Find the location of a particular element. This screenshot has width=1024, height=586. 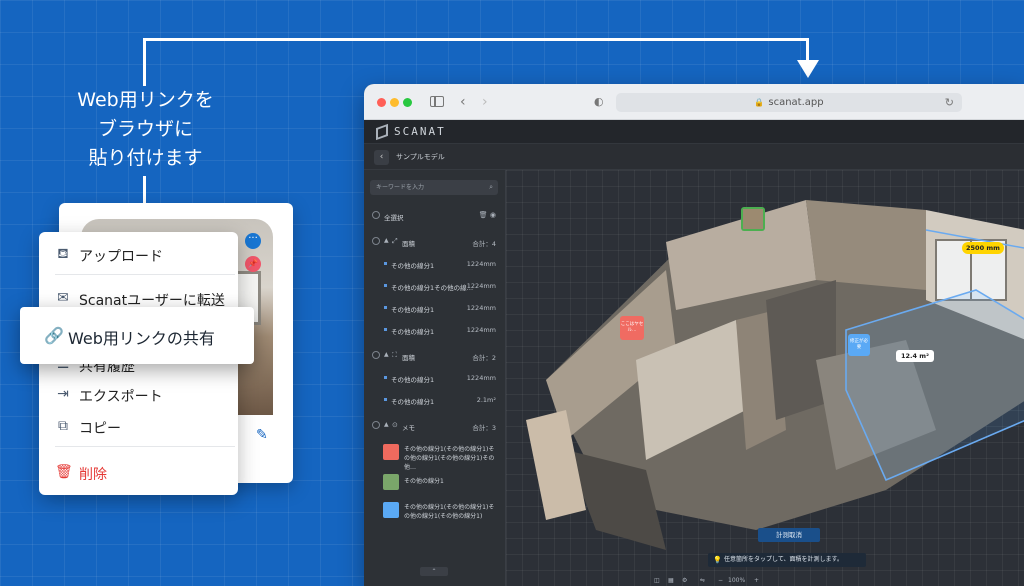

select-all-label: 全選択 is located at coordinates (394, 218).